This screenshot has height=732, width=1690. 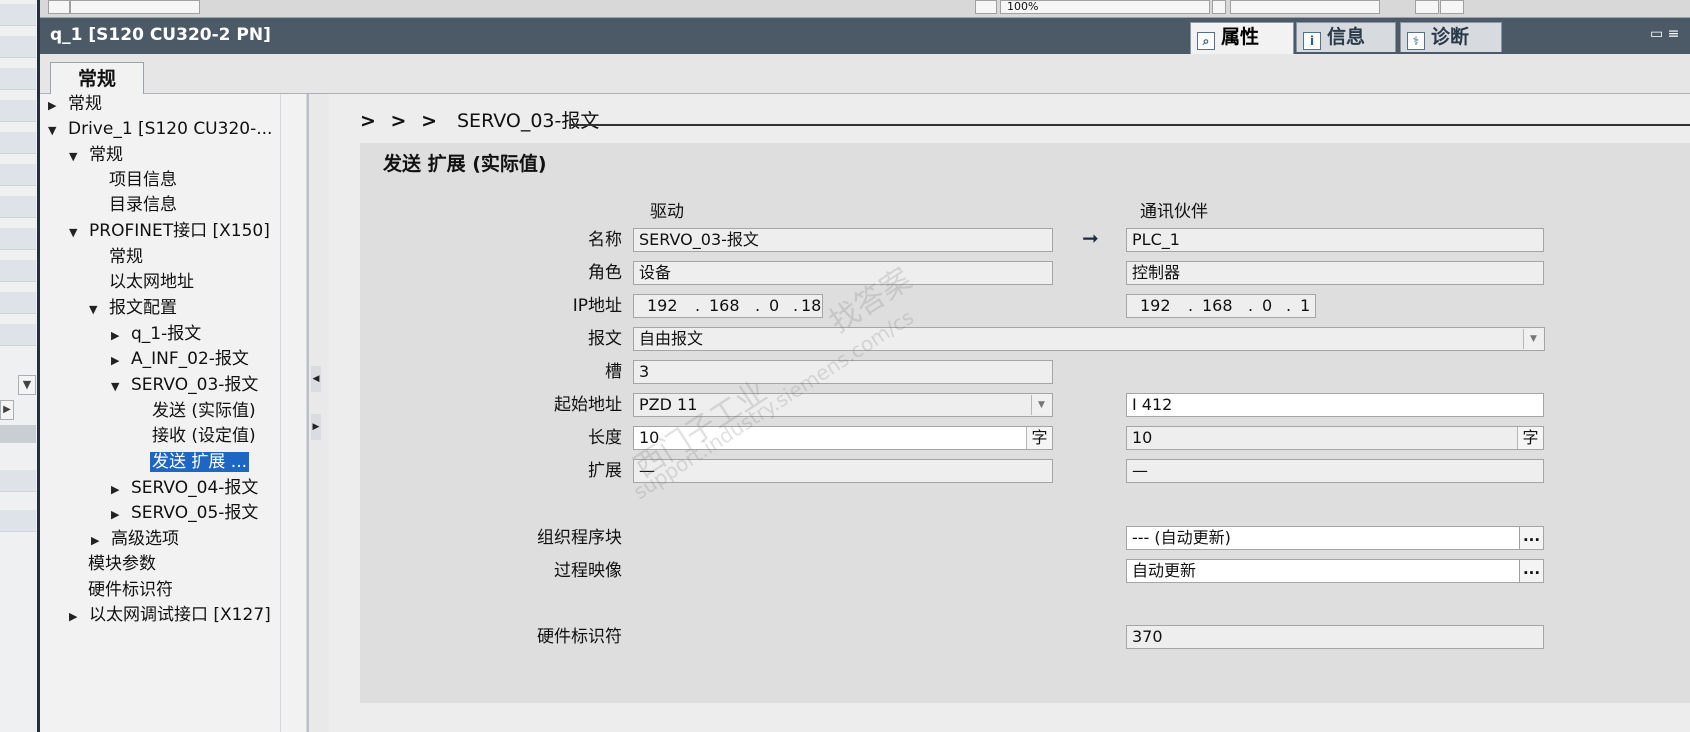 What do you see at coordinates (96, 155) in the screenshot?
I see `tree-item-drive-general: ▼ 常规` at bounding box center [96, 155].